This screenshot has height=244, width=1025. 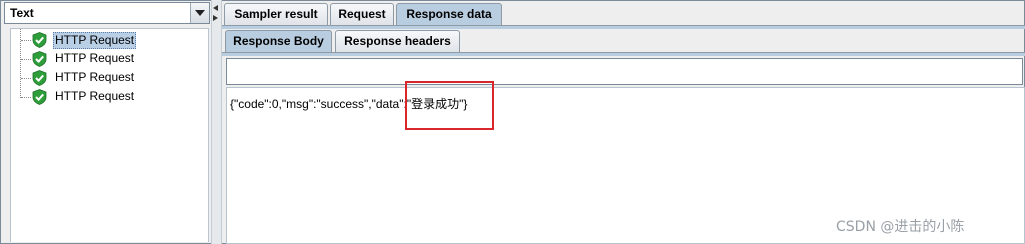 I want to click on tab-label: Sampler result, so click(x=276, y=14).